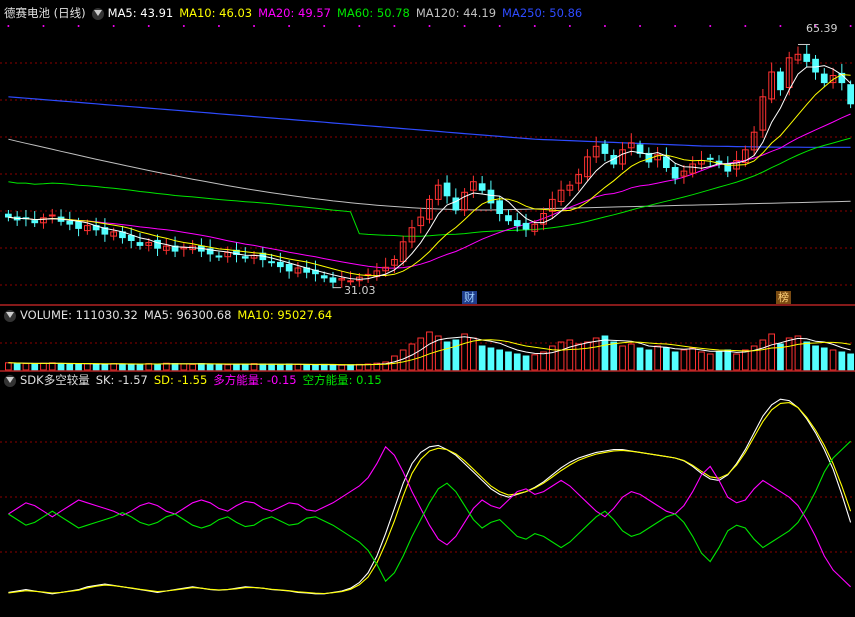  I want to click on ma250-path, so click(429, 122).